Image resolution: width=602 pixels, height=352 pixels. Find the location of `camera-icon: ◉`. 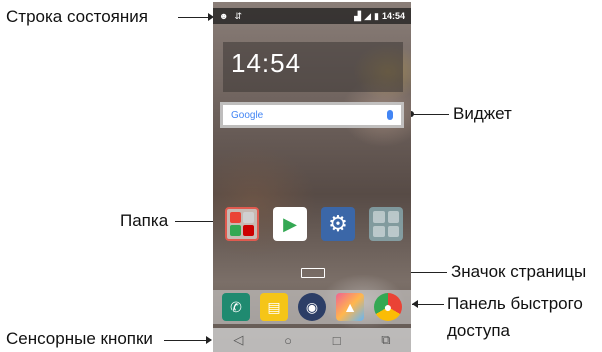

camera-icon: ◉ is located at coordinates (312, 307).